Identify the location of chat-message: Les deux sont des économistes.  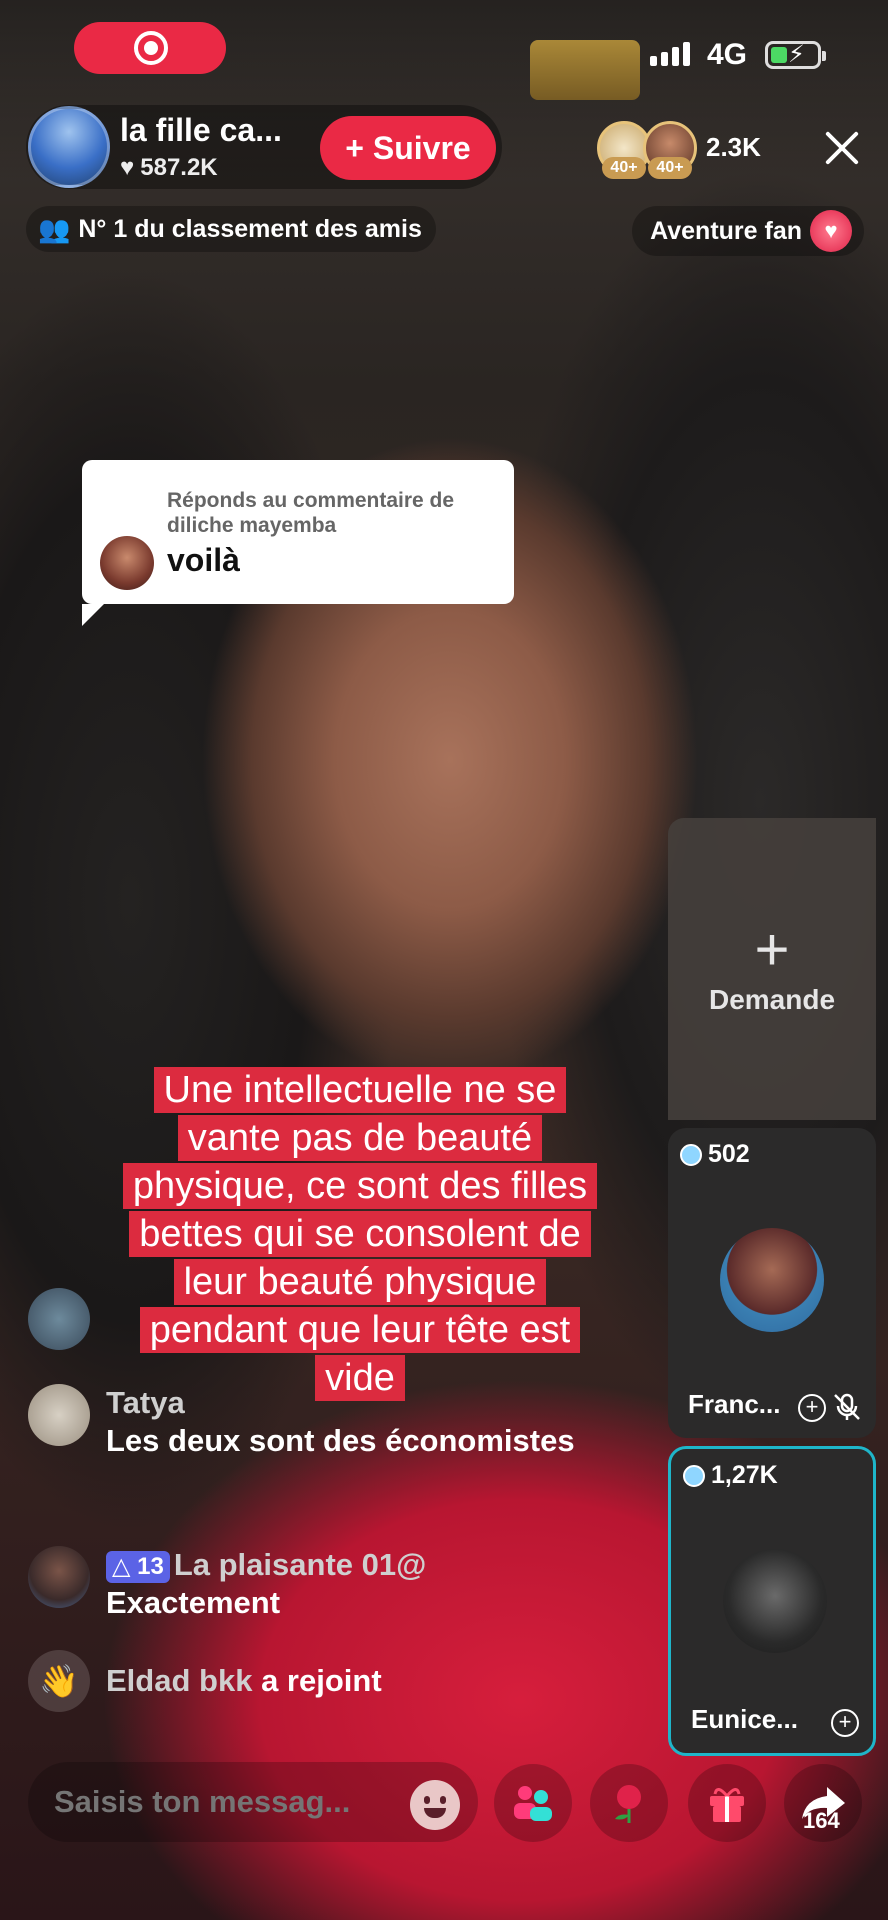
(340, 1440).